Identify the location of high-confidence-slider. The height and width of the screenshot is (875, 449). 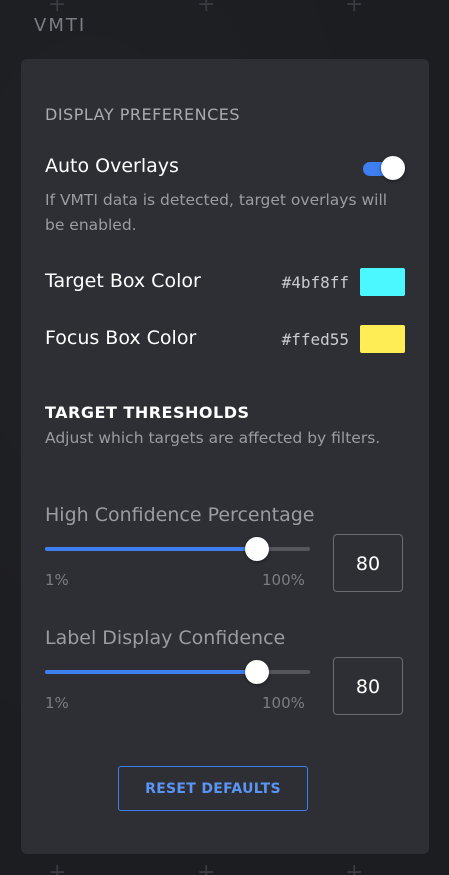
(177, 549).